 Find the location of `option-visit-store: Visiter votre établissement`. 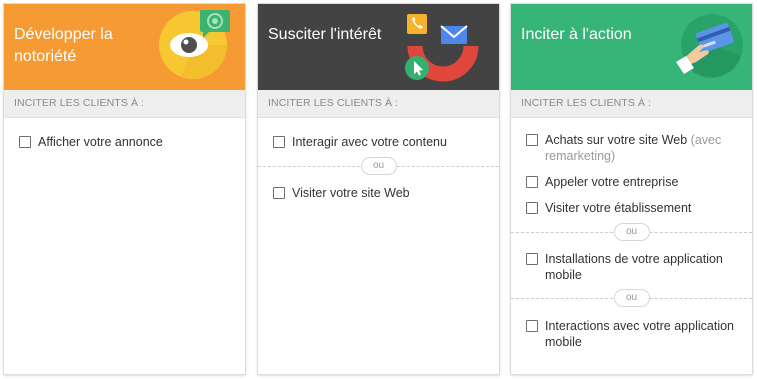

option-visit-store: Visiter votre établissement is located at coordinates (631, 208).